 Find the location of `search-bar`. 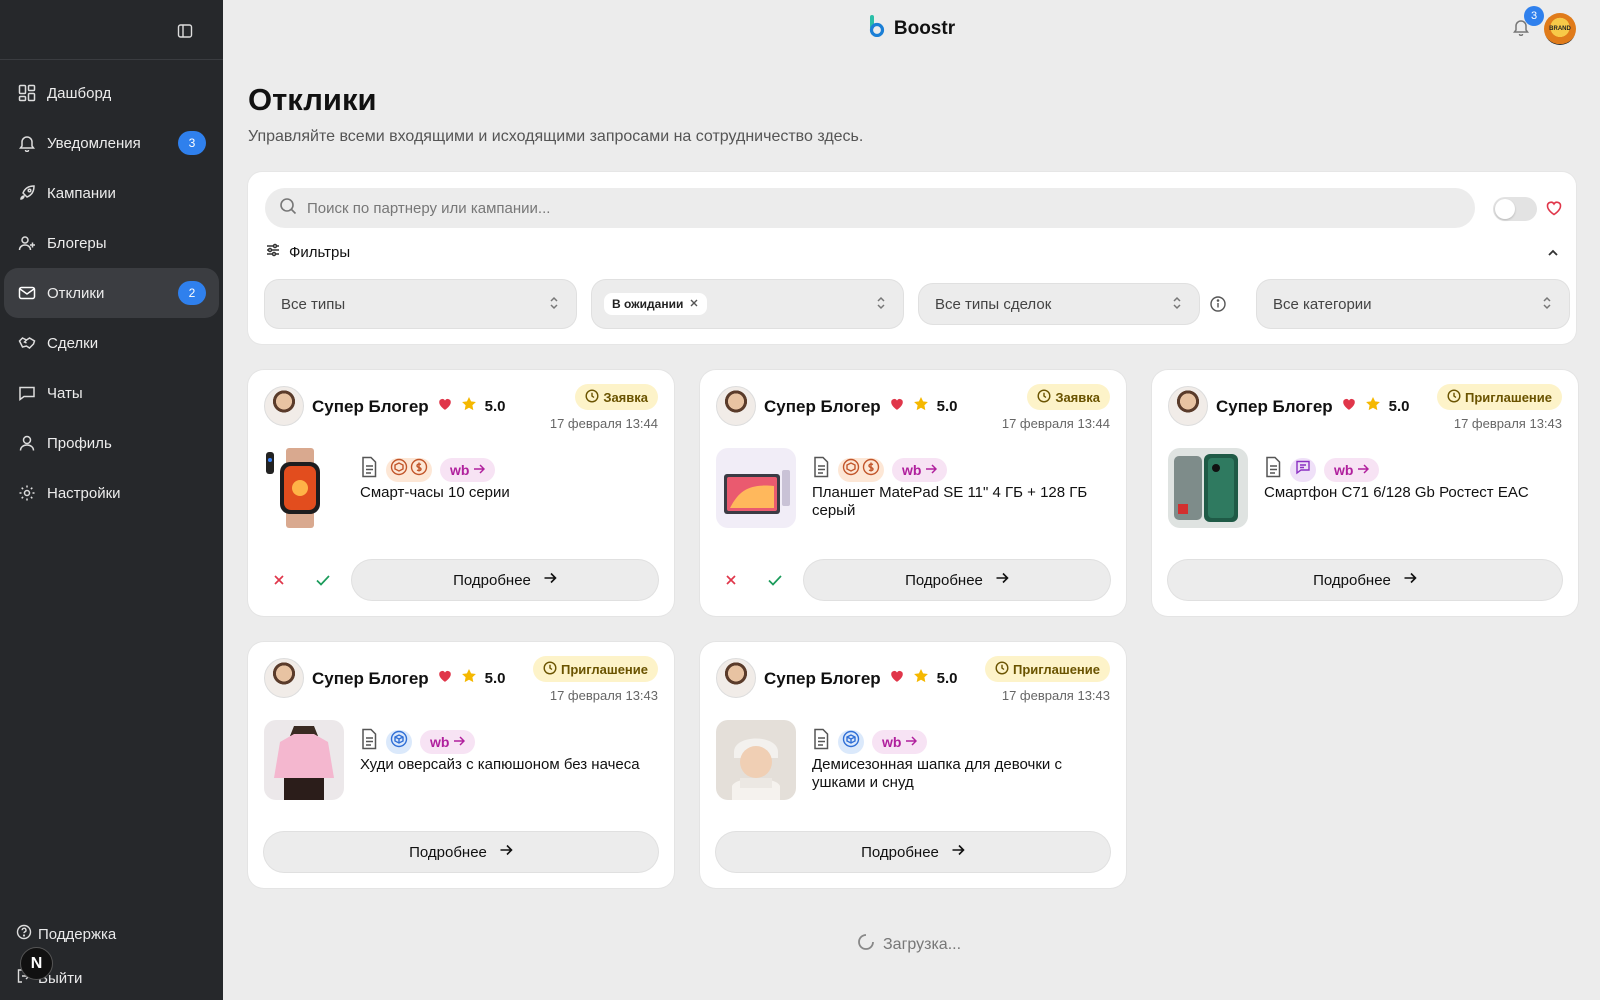

search-bar is located at coordinates (870, 208).